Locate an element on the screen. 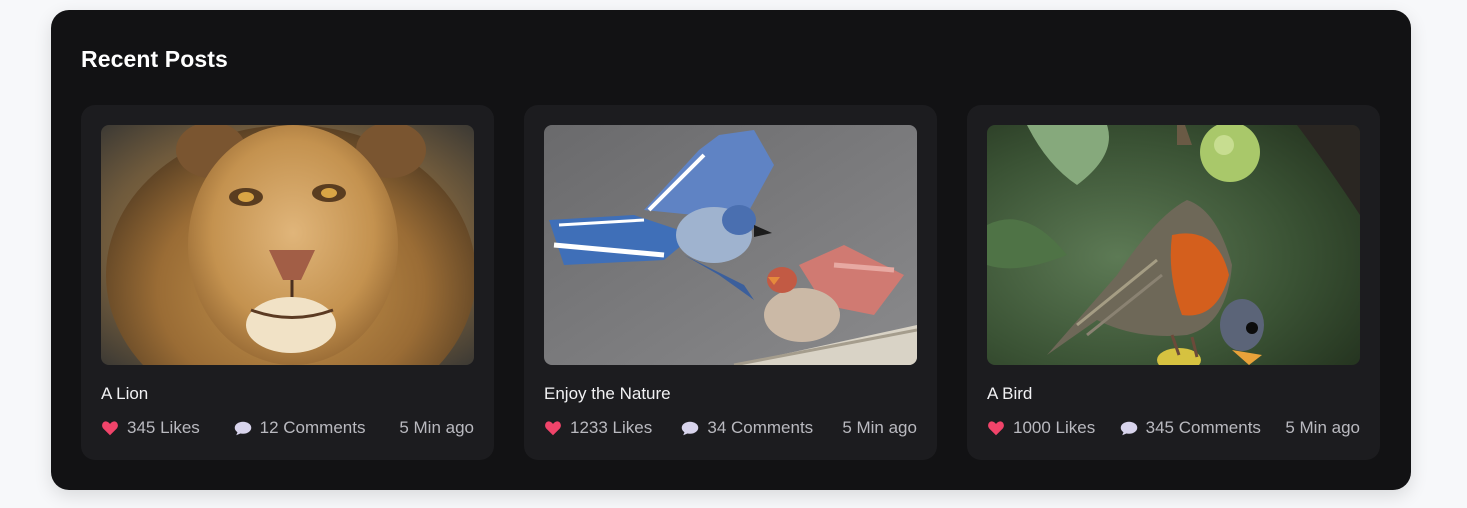  post-image-lion is located at coordinates (287, 245).